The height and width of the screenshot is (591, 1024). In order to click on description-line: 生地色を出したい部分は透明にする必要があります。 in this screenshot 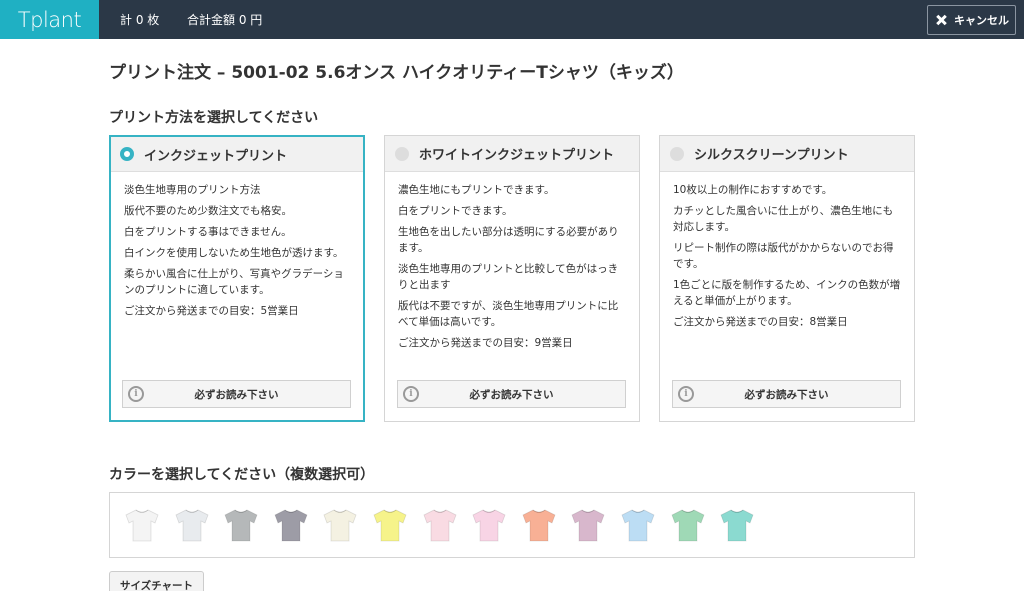, I will do `click(508, 240)`.